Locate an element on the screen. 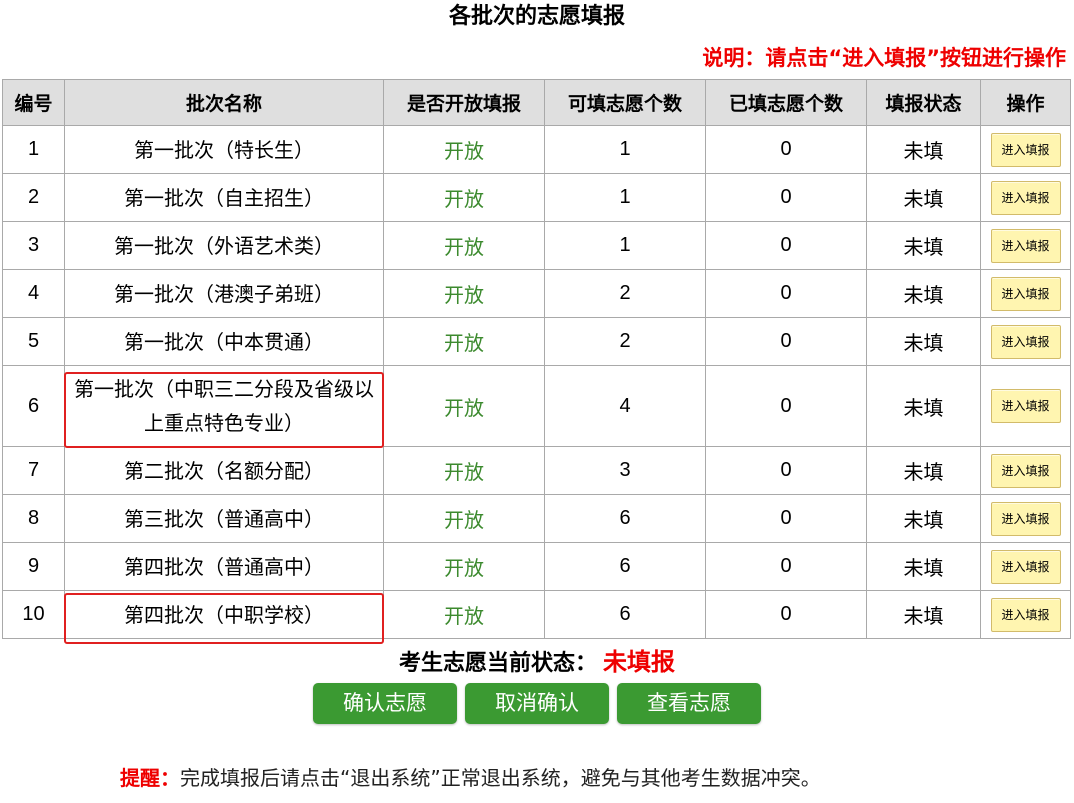 The width and height of the screenshot is (1074, 803). table-row: 9 第四批次（普通高中） 开放 6 0 未填 进入填报 is located at coordinates (536, 566).